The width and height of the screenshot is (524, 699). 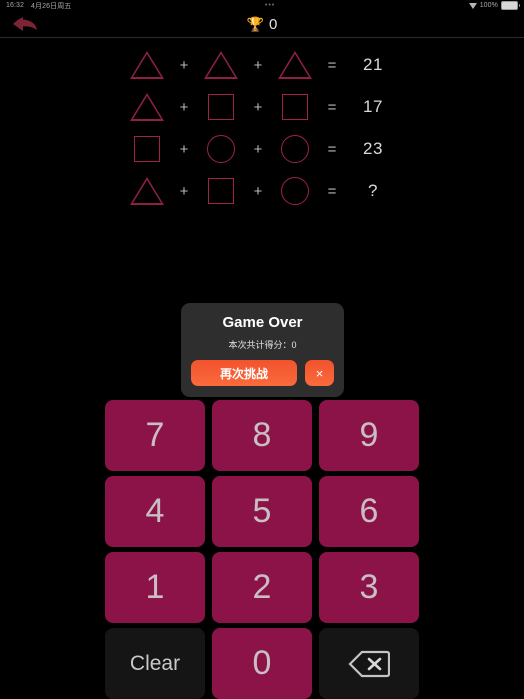 I want to click on score-display: 🏆 0, so click(x=262, y=24).